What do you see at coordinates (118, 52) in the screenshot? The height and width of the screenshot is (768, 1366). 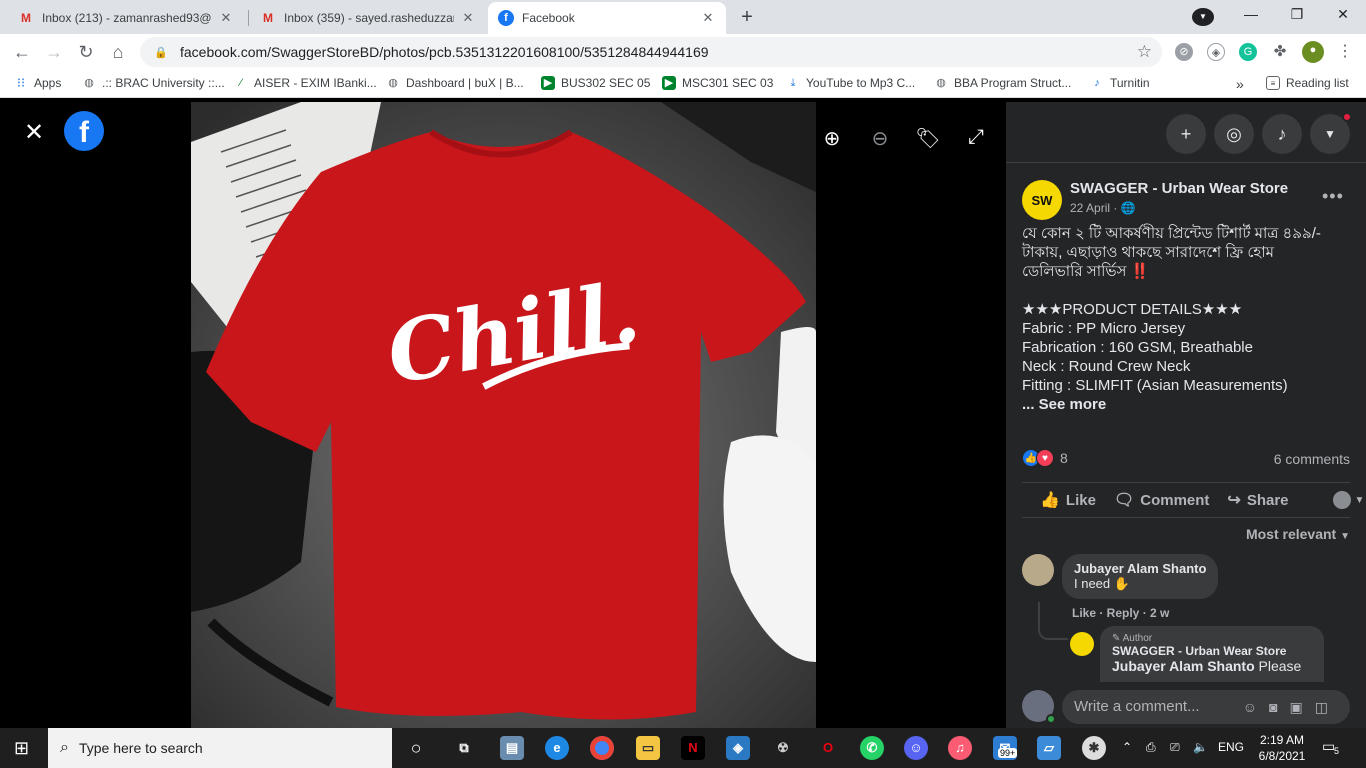 I see `home-button: ⌂` at bounding box center [118, 52].